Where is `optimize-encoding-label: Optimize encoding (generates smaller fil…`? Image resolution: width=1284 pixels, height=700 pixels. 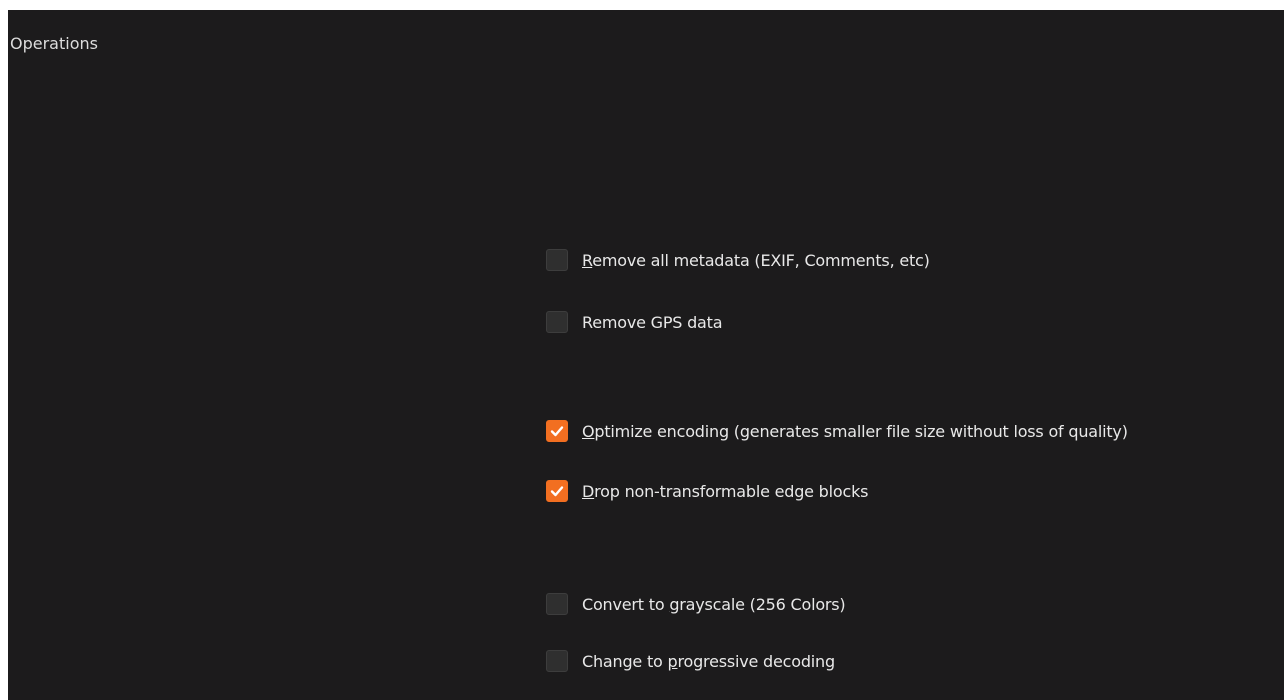 optimize-encoding-label: Optimize encoding (generates smaller fil… is located at coordinates (855, 431).